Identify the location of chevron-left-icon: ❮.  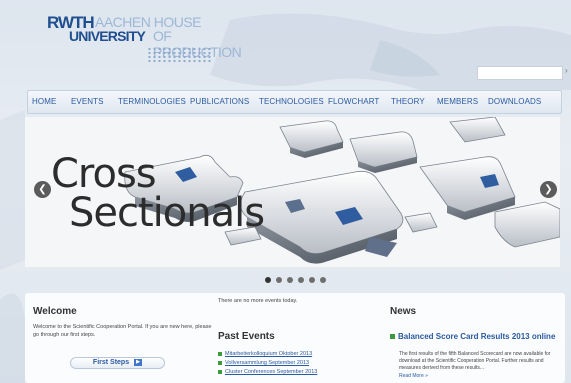
(42, 189).